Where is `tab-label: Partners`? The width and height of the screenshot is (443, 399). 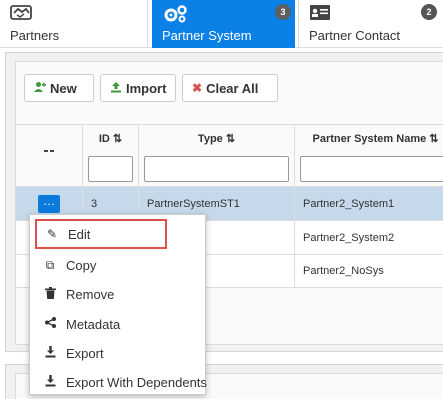 tab-label: Partners is located at coordinates (35, 35).